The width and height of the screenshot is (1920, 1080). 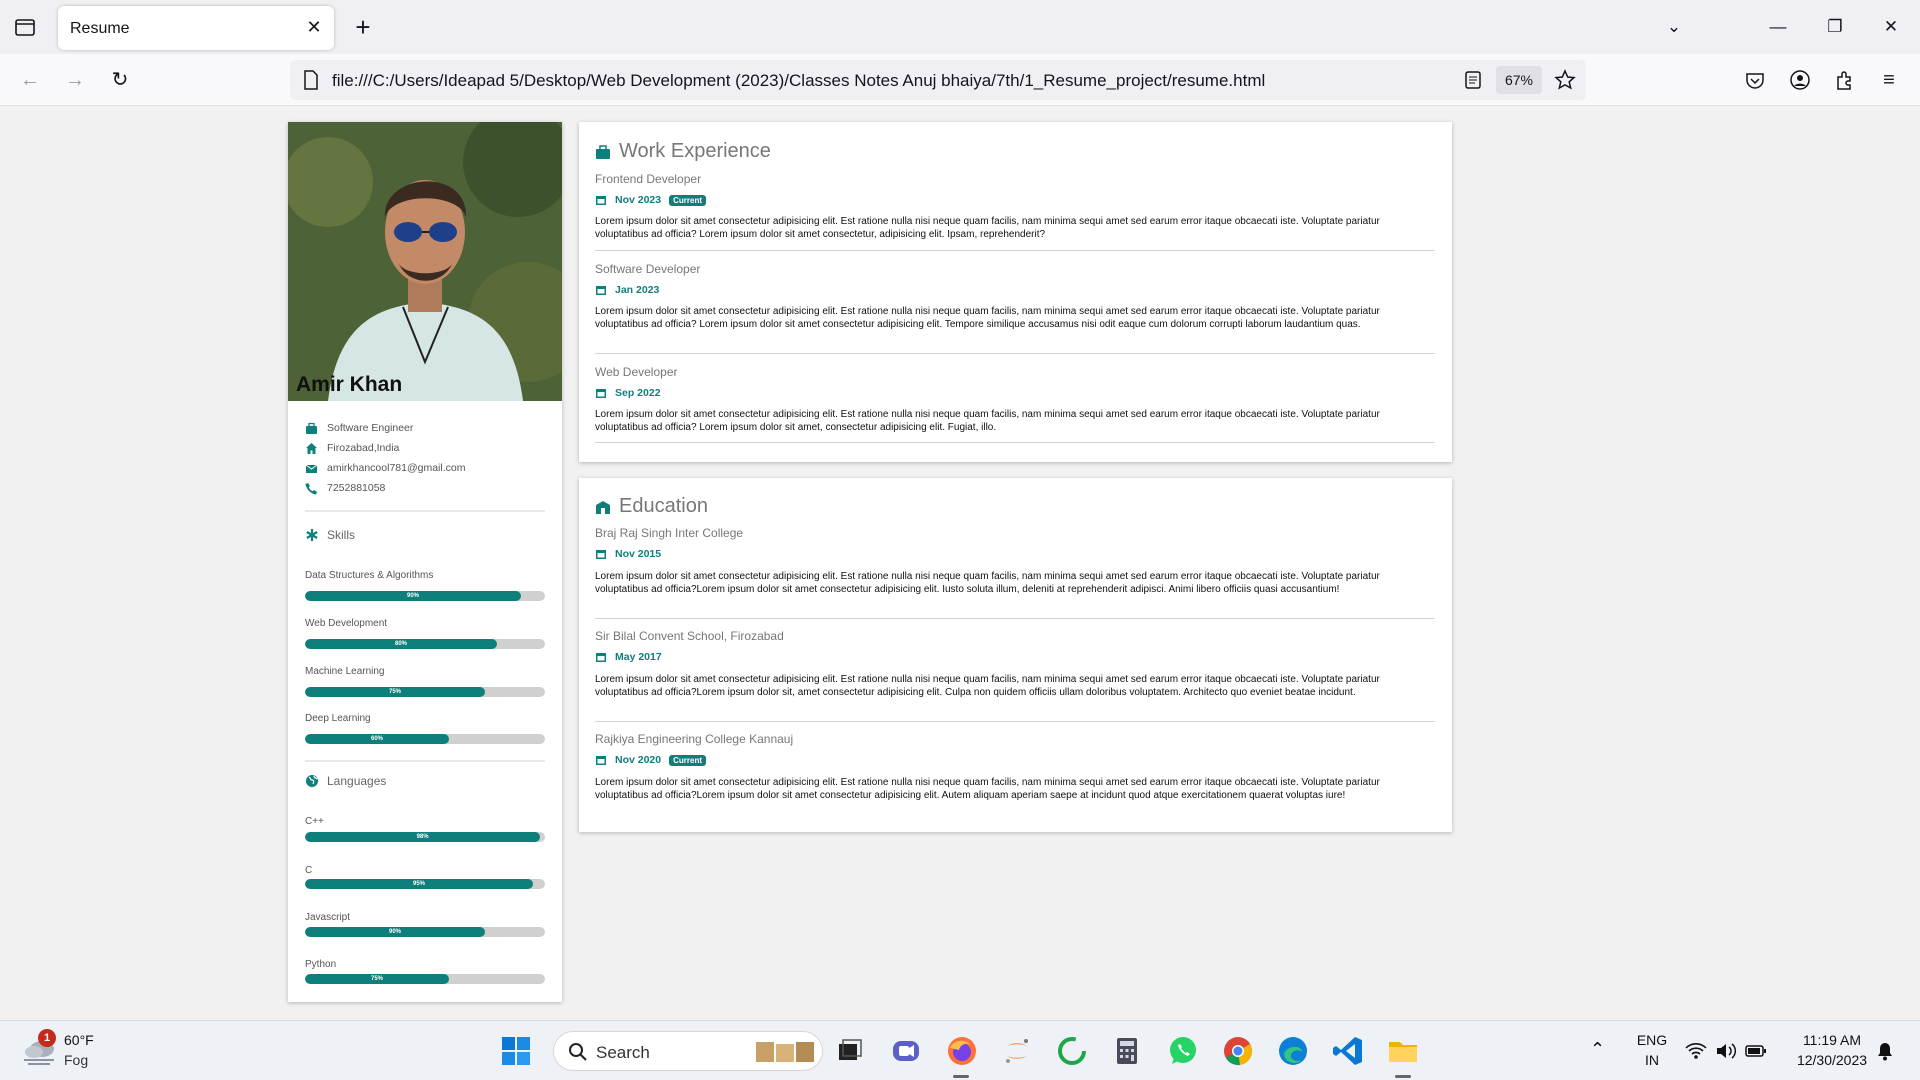 What do you see at coordinates (1889, 80) in the screenshot?
I see `menu-icon: ≡` at bounding box center [1889, 80].